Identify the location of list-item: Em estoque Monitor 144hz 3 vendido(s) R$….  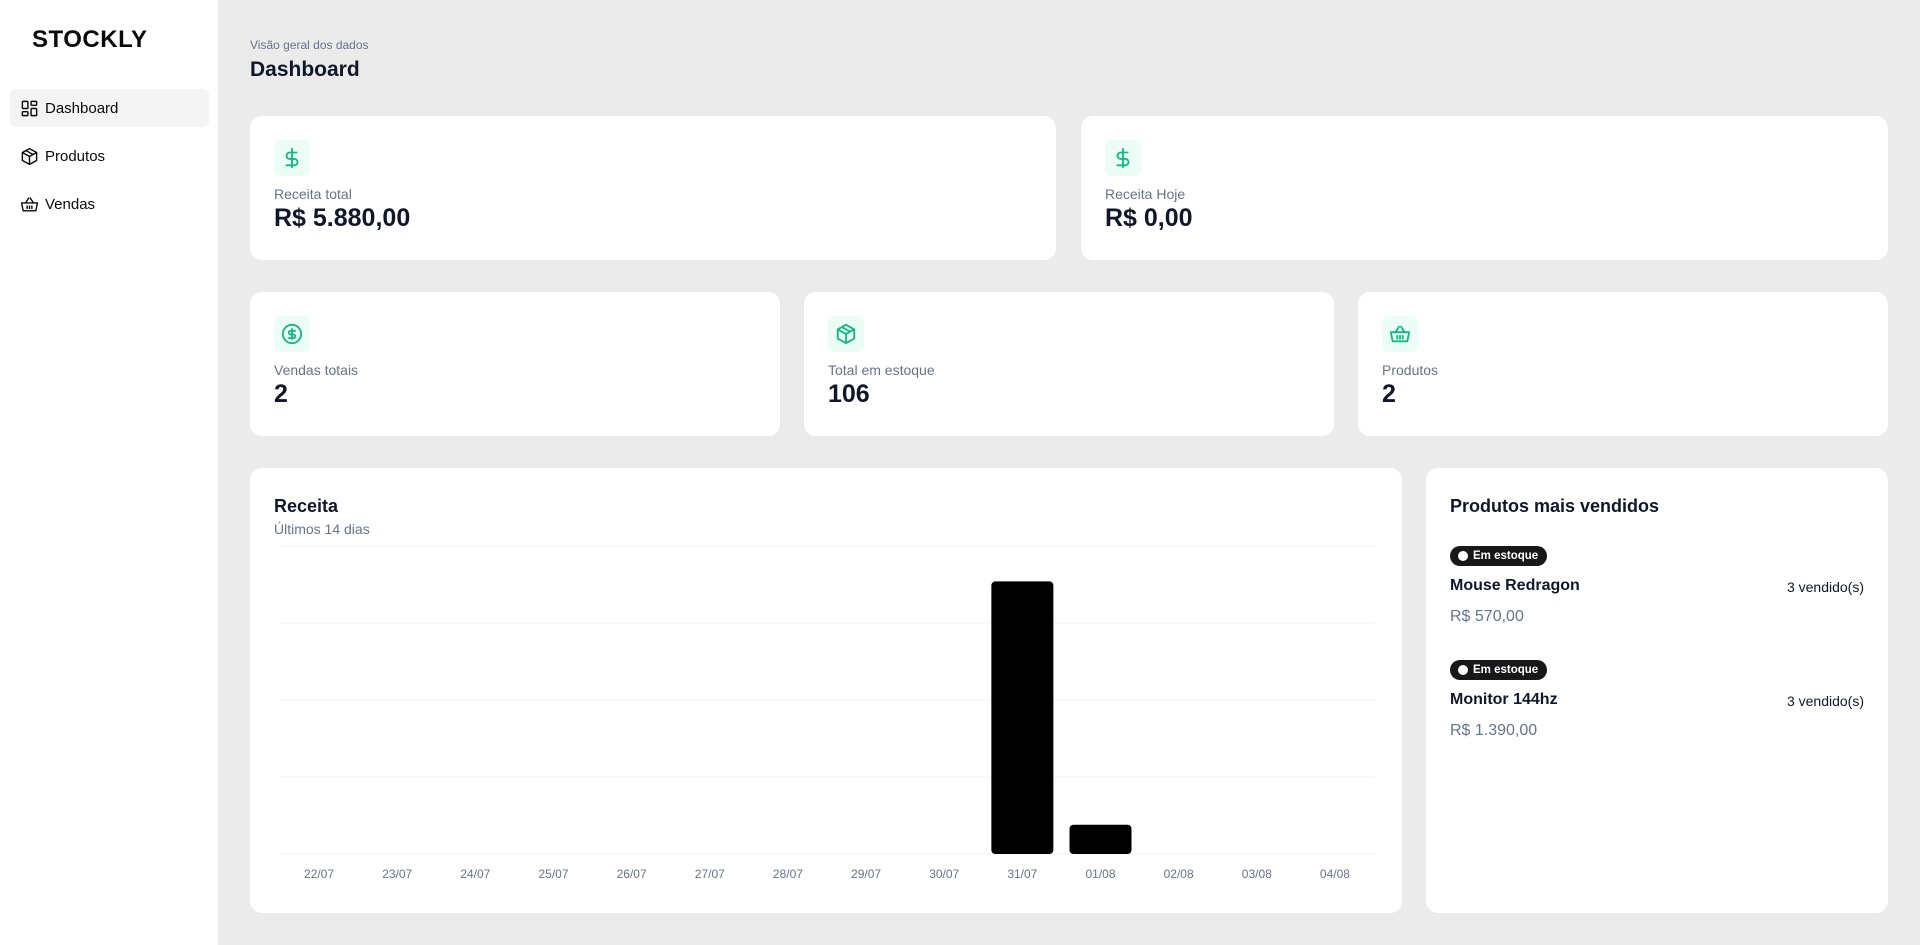
(1657, 710).